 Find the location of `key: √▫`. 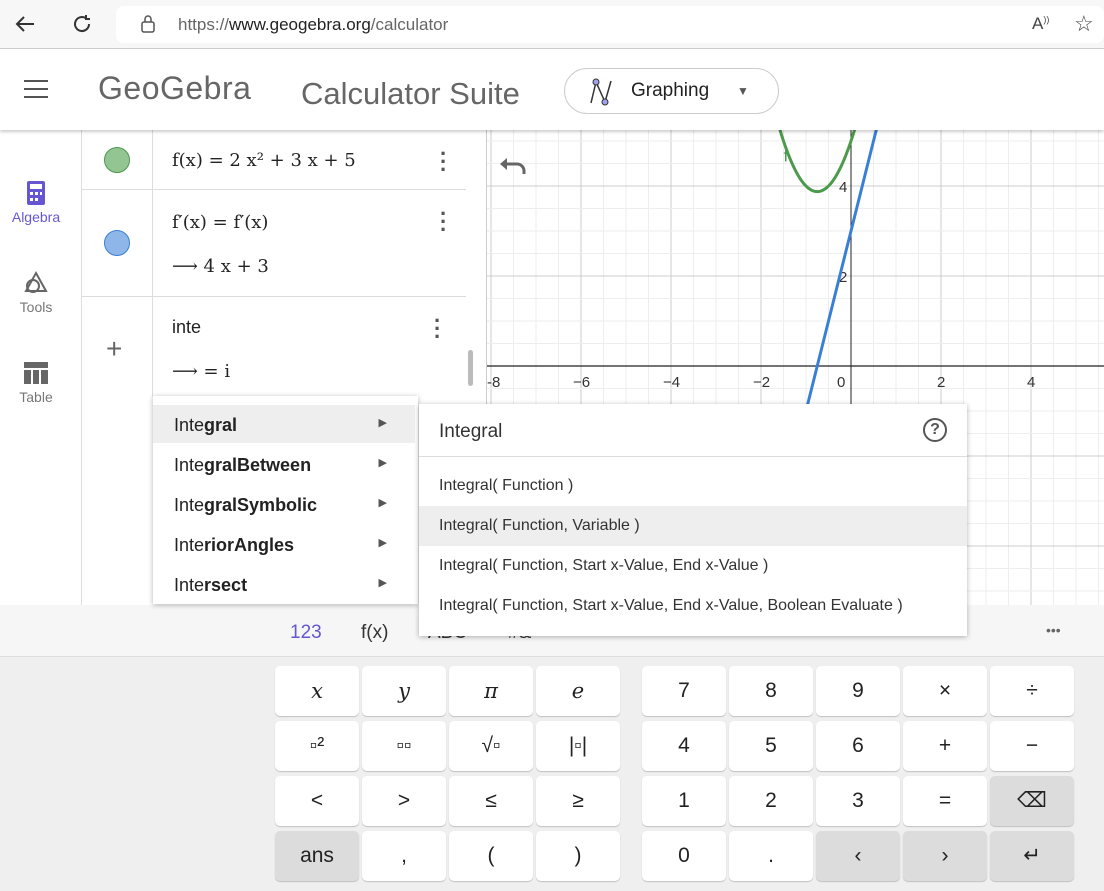

key: √▫ is located at coordinates (491, 746).